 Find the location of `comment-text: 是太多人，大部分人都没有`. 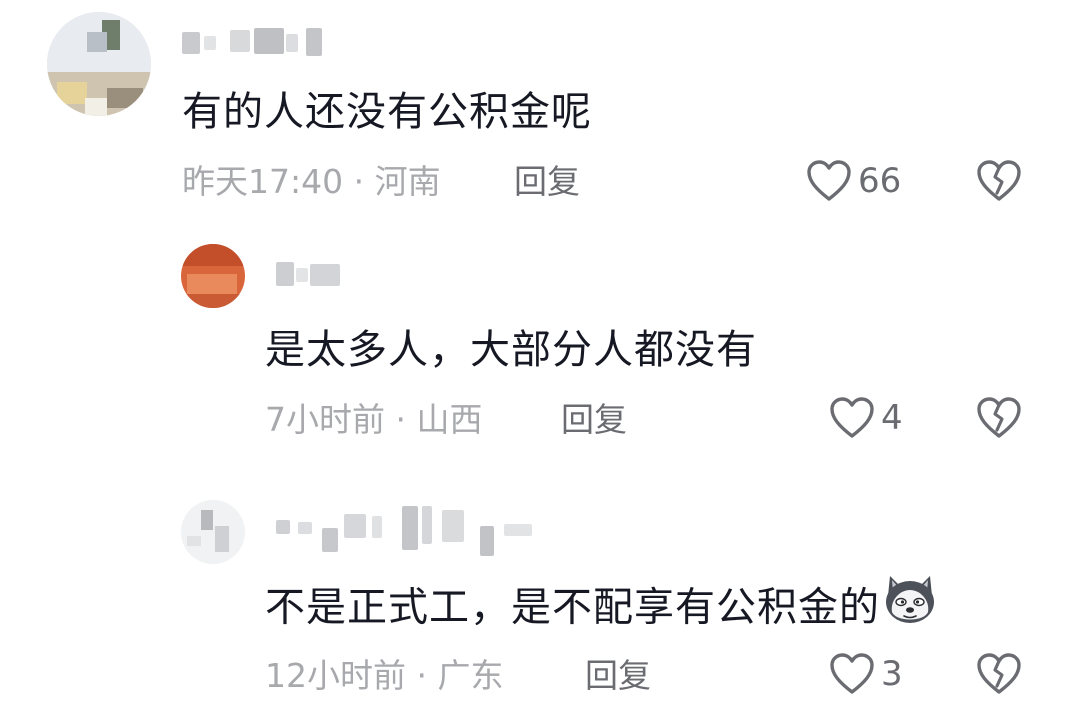

comment-text: 是太多人，大部分人都没有 is located at coordinates (511, 350).